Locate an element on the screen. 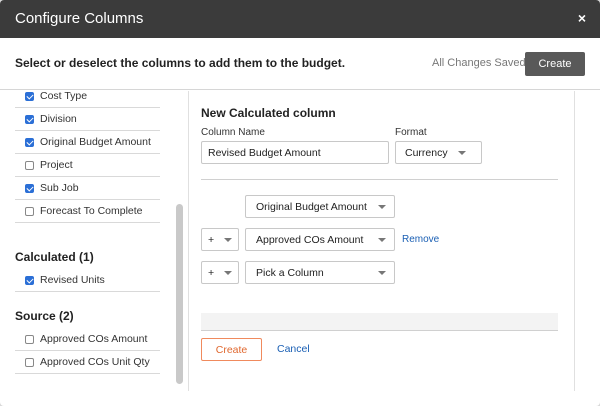 Image resolution: width=600 pixels, height=406 pixels. column-item-revised-units: Revised Units is located at coordinates (87, 280).